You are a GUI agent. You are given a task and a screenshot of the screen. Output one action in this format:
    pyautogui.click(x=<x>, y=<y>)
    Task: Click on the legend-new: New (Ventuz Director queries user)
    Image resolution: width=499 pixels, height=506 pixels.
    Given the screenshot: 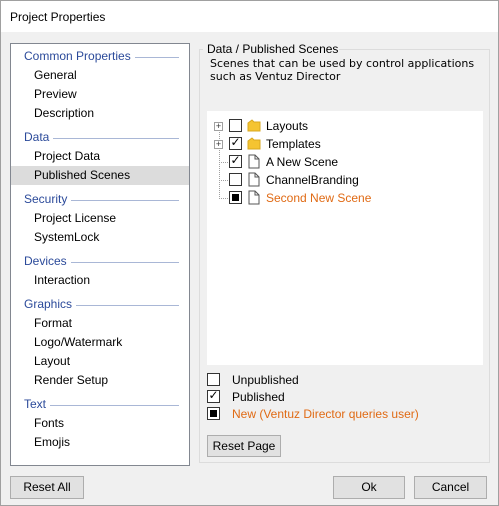 What is the action you would take?
    pyautogui.click(x=337, y=414)
    